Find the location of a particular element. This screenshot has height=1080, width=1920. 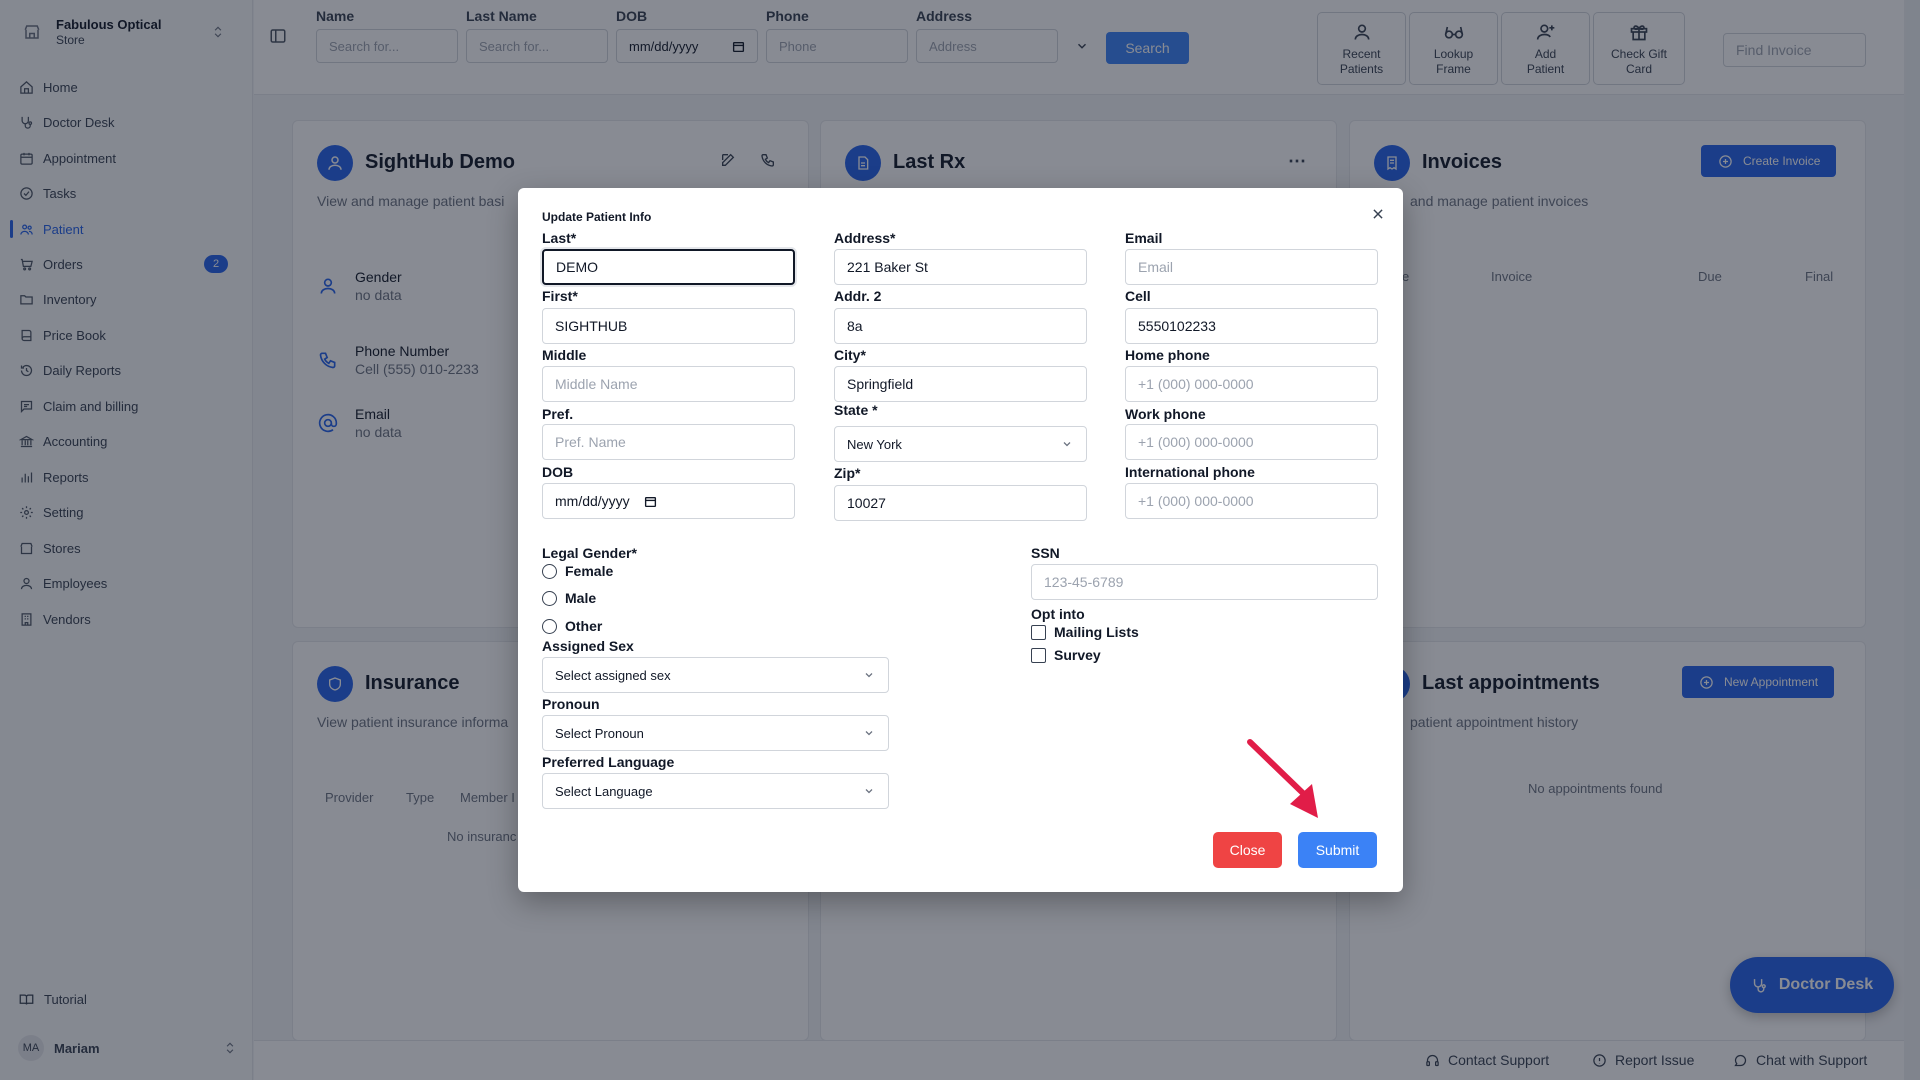

annotation-arrow-icon is located at coordinates (1282, 778).